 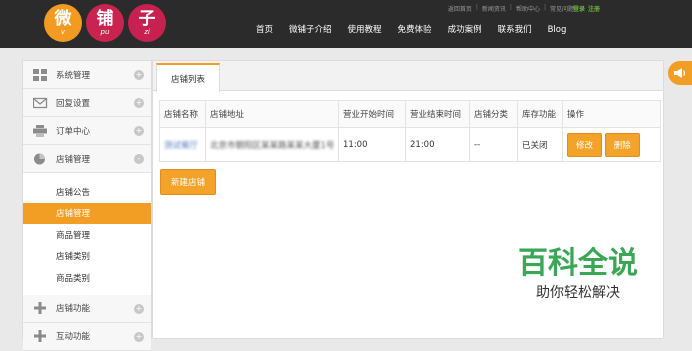 I want to click on pie-chart-icon, so click(x=40, y=159).